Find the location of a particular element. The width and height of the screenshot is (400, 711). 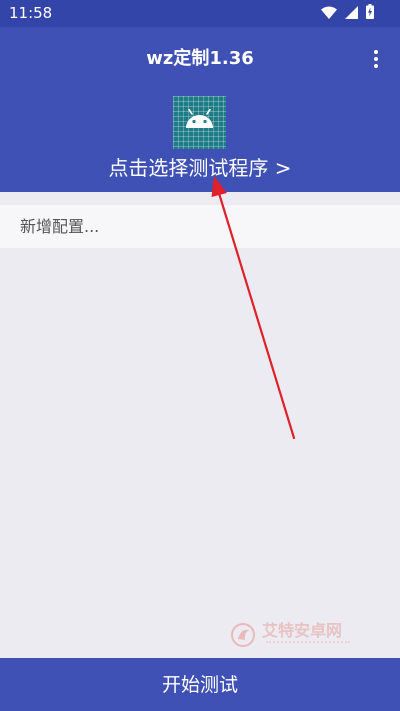

start-test-button: 开始测试 is located at coordinates (200, 684).